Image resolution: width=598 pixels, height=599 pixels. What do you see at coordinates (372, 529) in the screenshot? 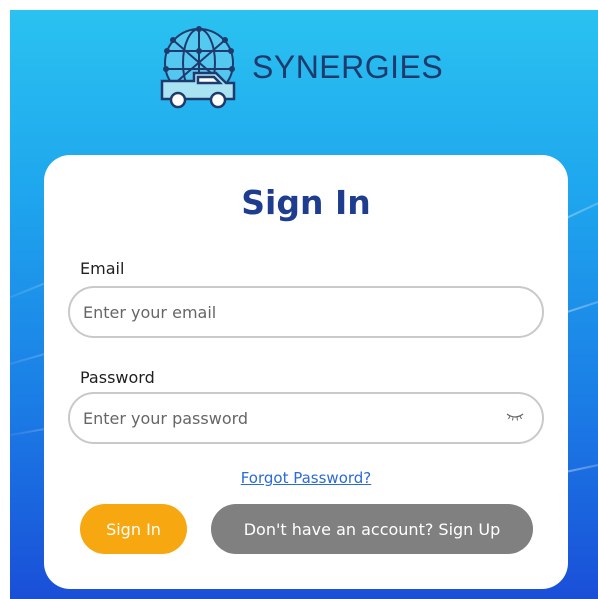
I see `sign-up-button: Don't have an account? Sign Up` at bounding box center [372, 529].